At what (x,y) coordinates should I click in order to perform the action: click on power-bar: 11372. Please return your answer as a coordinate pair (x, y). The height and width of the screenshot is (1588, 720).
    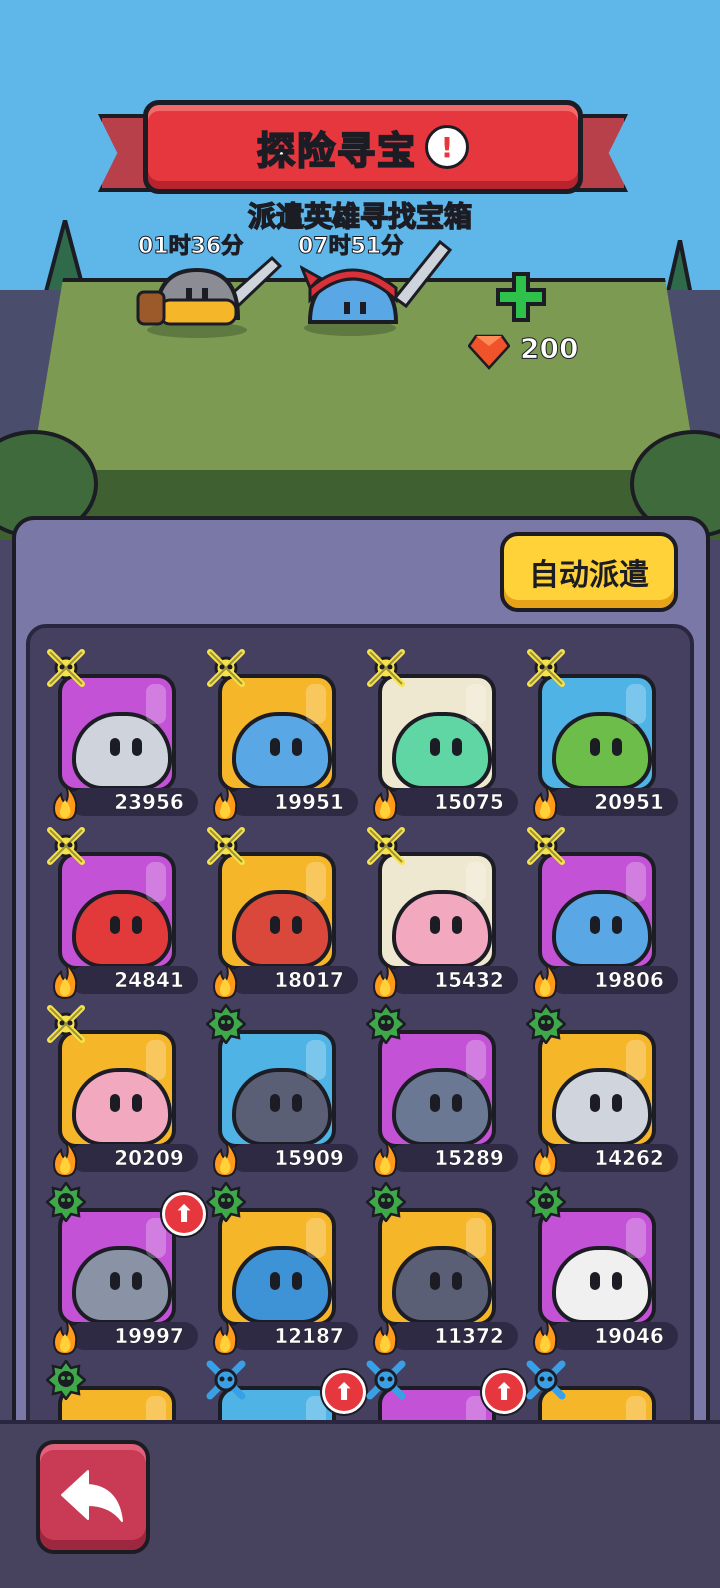
    Looking at the image, I should click on (454, 1336).